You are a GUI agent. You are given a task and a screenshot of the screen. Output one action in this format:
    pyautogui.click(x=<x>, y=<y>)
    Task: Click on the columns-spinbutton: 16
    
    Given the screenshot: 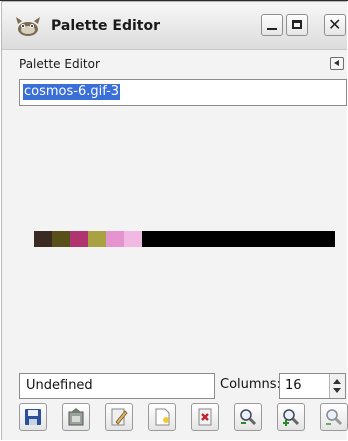 What is the action you would take?
    pyautogui.click(x=312, y=386)
    